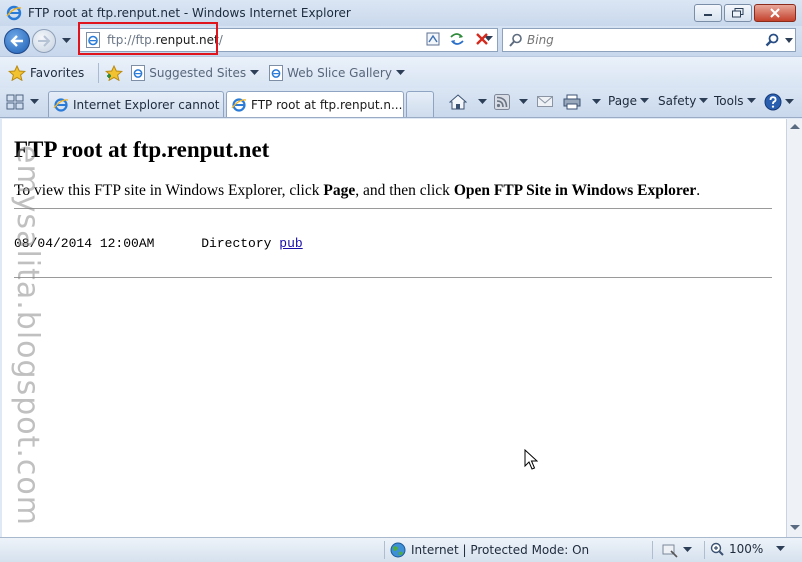  I want to click on search-box, so click(649, 40).